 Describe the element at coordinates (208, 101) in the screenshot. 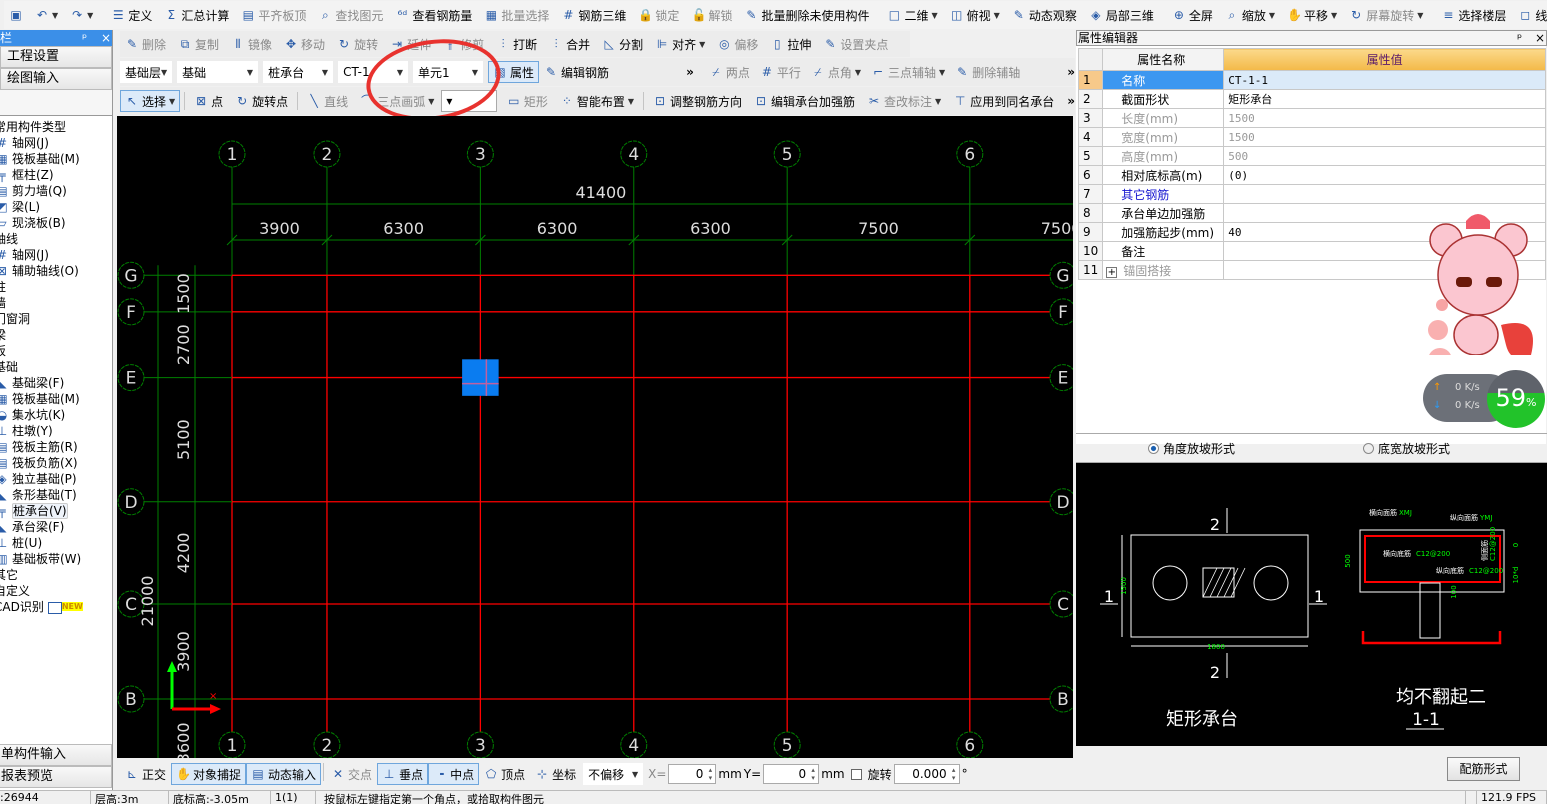

I see `point-button: ⊠ 点` at that location.